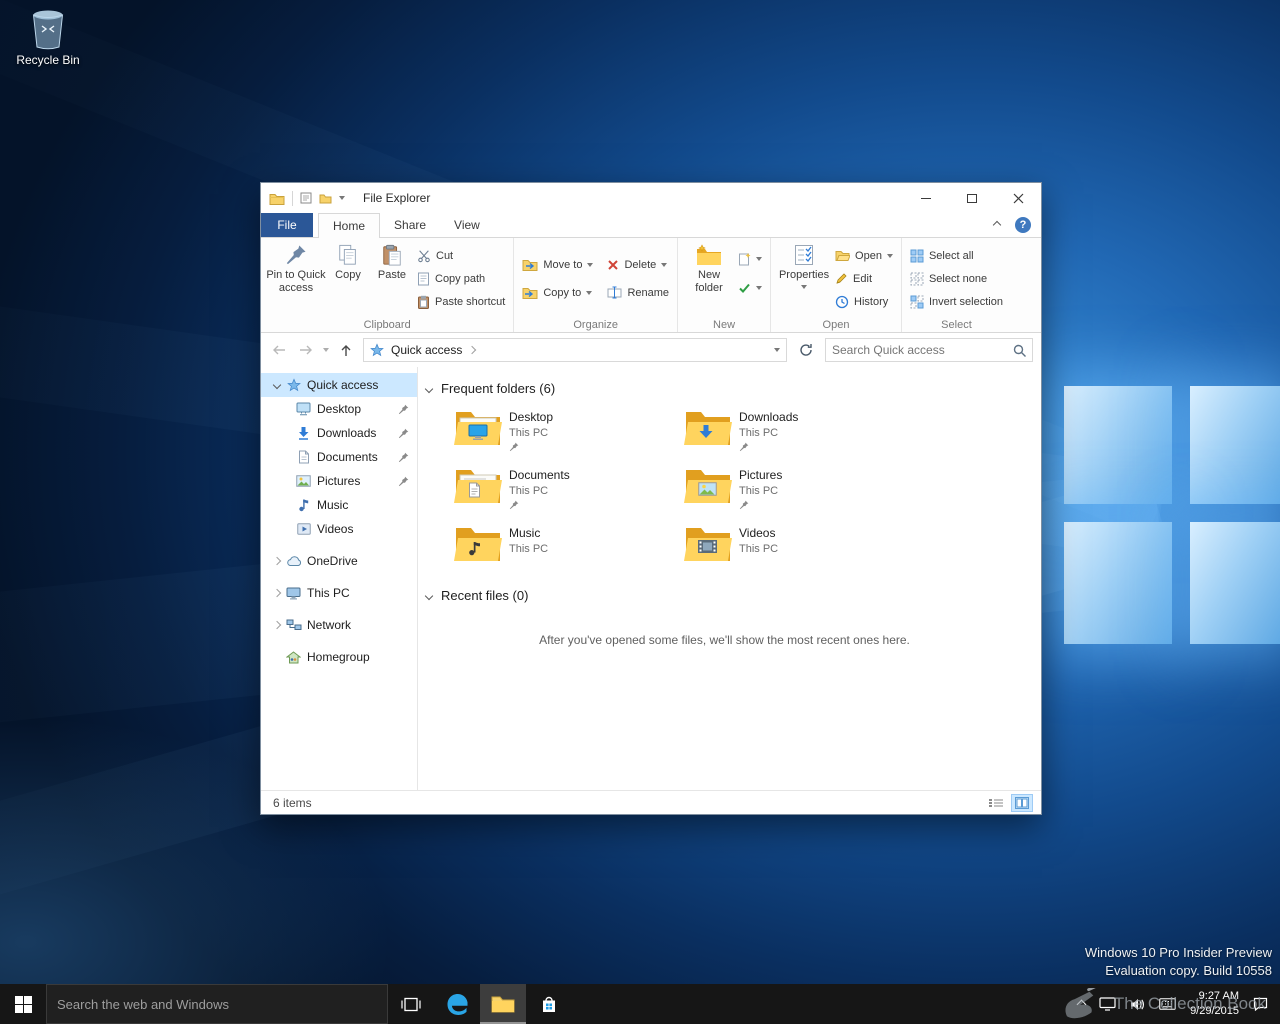 The image size is (1280, 1024). I want to click on store-button, so click(549, 1004).